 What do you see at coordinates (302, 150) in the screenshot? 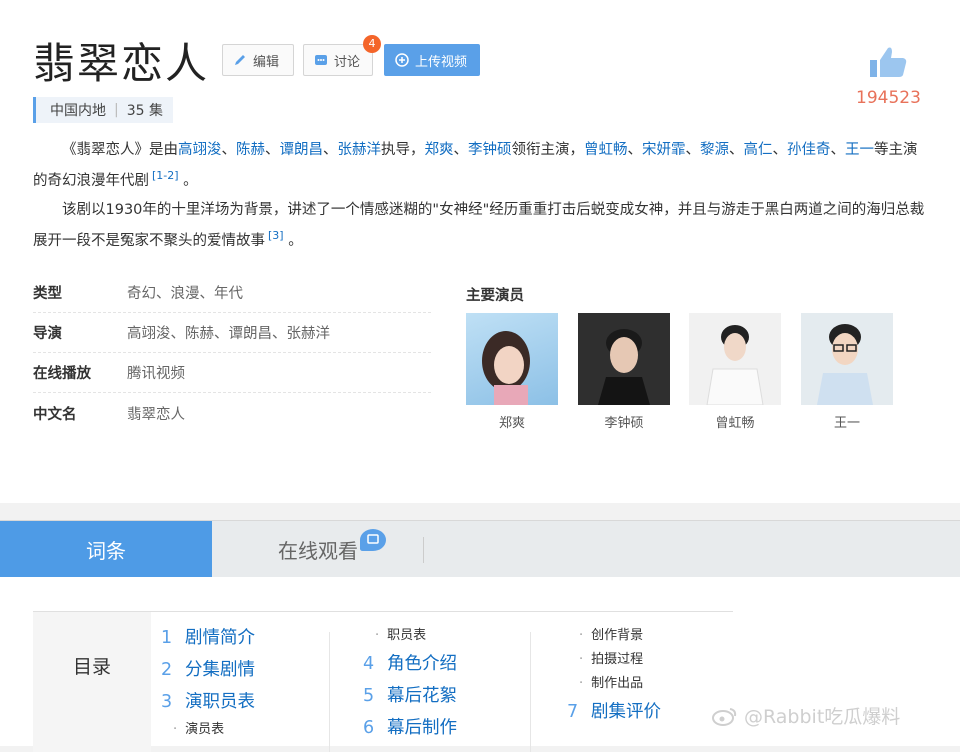
I see `director-link: 谭朗昌` at bounding box center [302, 150].